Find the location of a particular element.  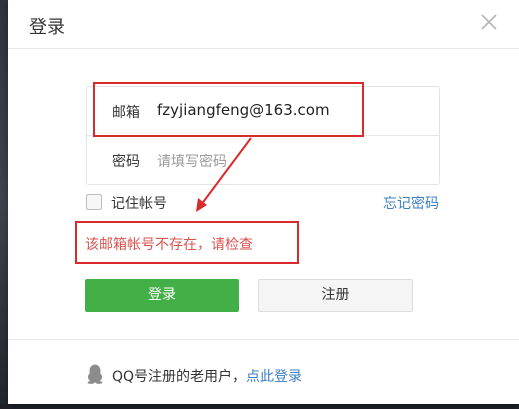

dialog-title: 登录 is located at coordinates (47, 27).